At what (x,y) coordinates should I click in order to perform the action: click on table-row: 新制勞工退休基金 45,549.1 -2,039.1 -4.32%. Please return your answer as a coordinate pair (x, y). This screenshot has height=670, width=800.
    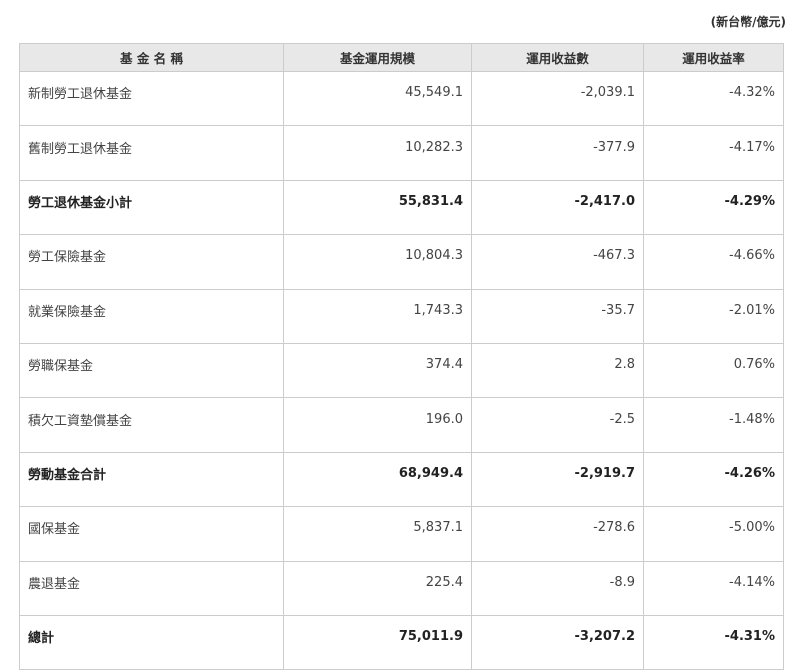
    Looking at the image, I should click on (401, 98).